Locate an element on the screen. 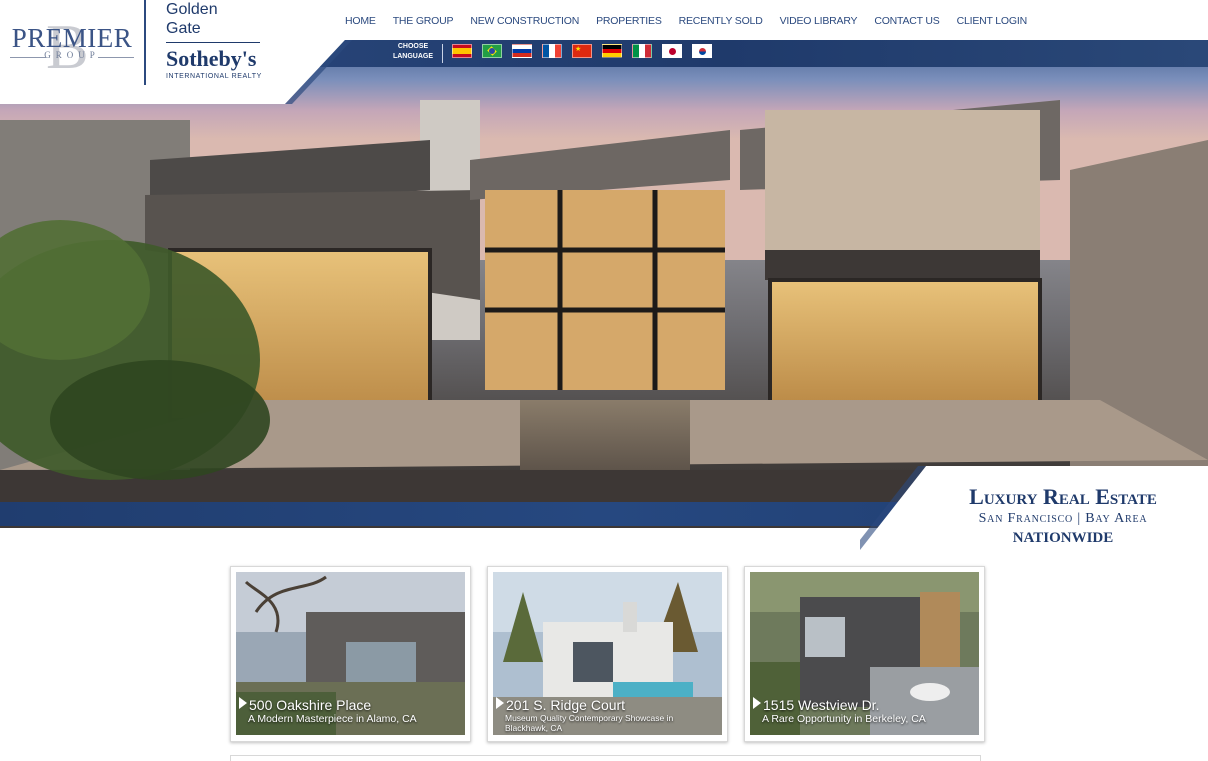  italy-flag-icon is located at coordinates (642, 51).